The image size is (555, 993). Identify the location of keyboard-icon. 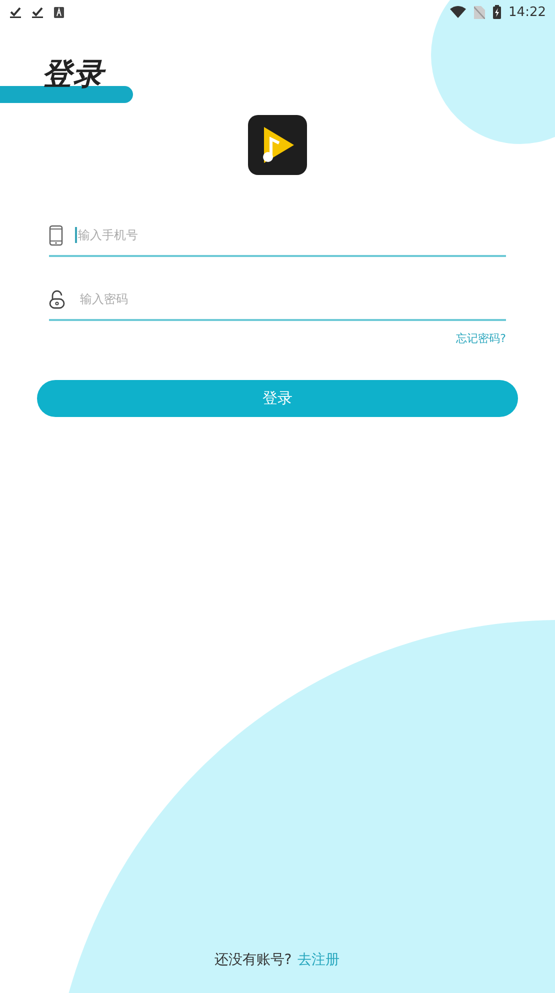
(59, 12).